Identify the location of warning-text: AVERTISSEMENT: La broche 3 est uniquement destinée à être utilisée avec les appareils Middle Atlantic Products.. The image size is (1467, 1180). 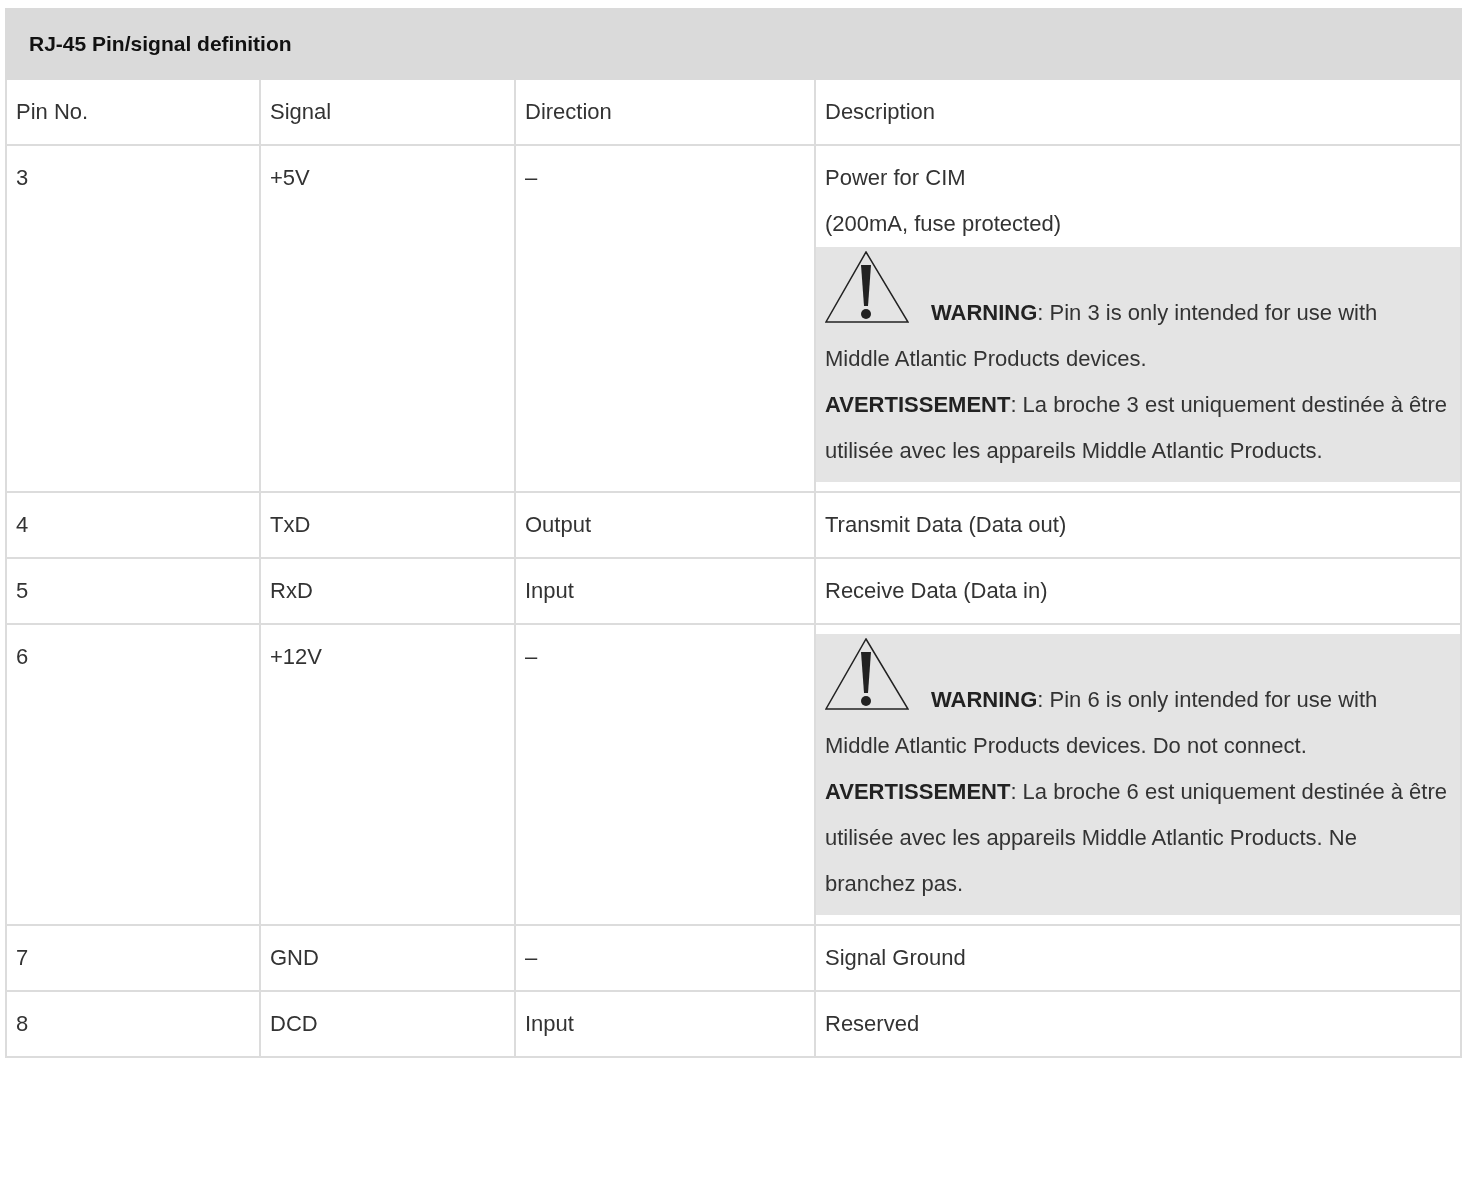
(1136, 428).